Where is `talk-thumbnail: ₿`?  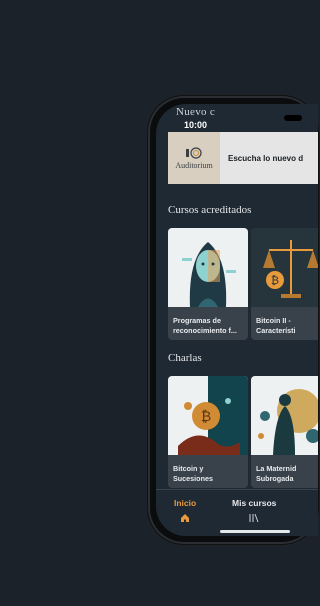 talk-thumbnail: ₿ is located at coordinates (208, 415).